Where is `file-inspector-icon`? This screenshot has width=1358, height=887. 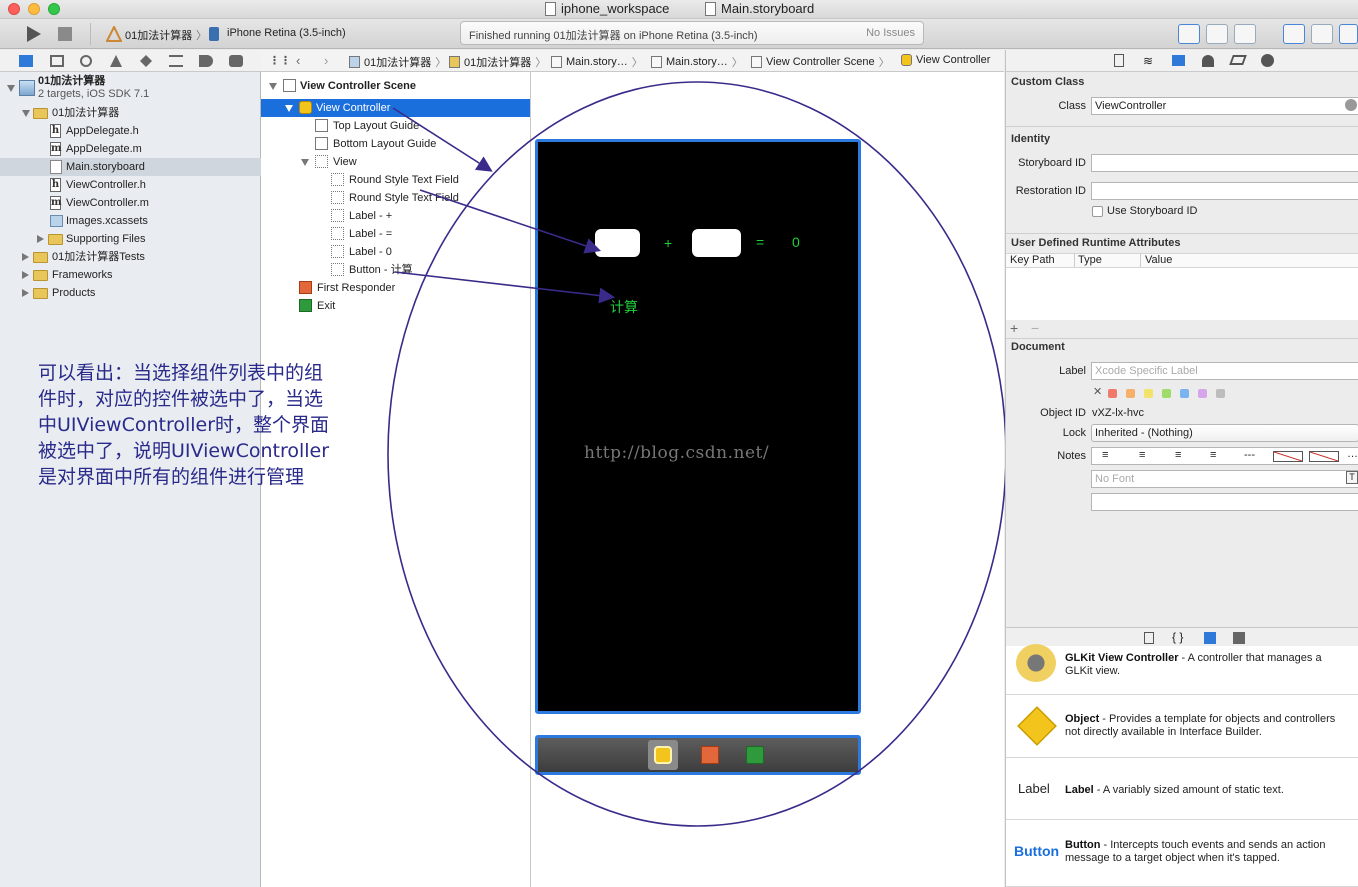 file-inspector-icon is located at coordinates (1119, 60).